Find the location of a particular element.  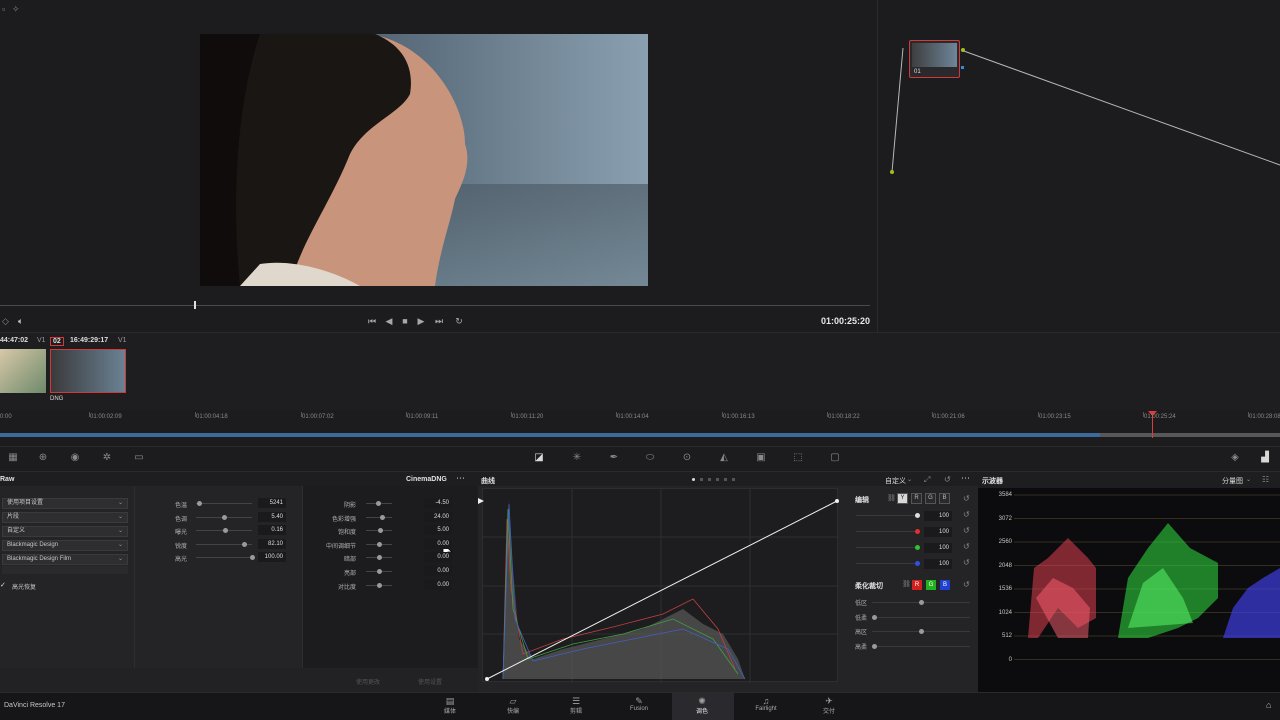

raw-col2-value: -4.50 is located at coordinates (438, 503).